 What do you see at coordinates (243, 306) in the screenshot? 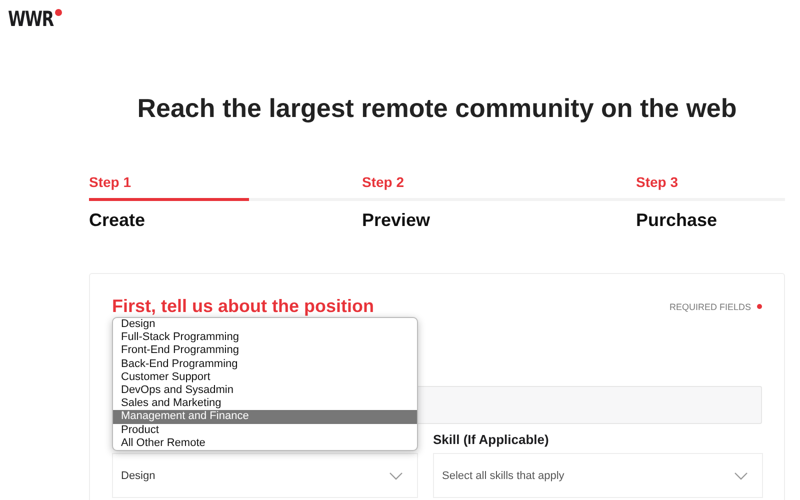
I see `form-title: First, tell us about the position` at bounding box center [243, 306].